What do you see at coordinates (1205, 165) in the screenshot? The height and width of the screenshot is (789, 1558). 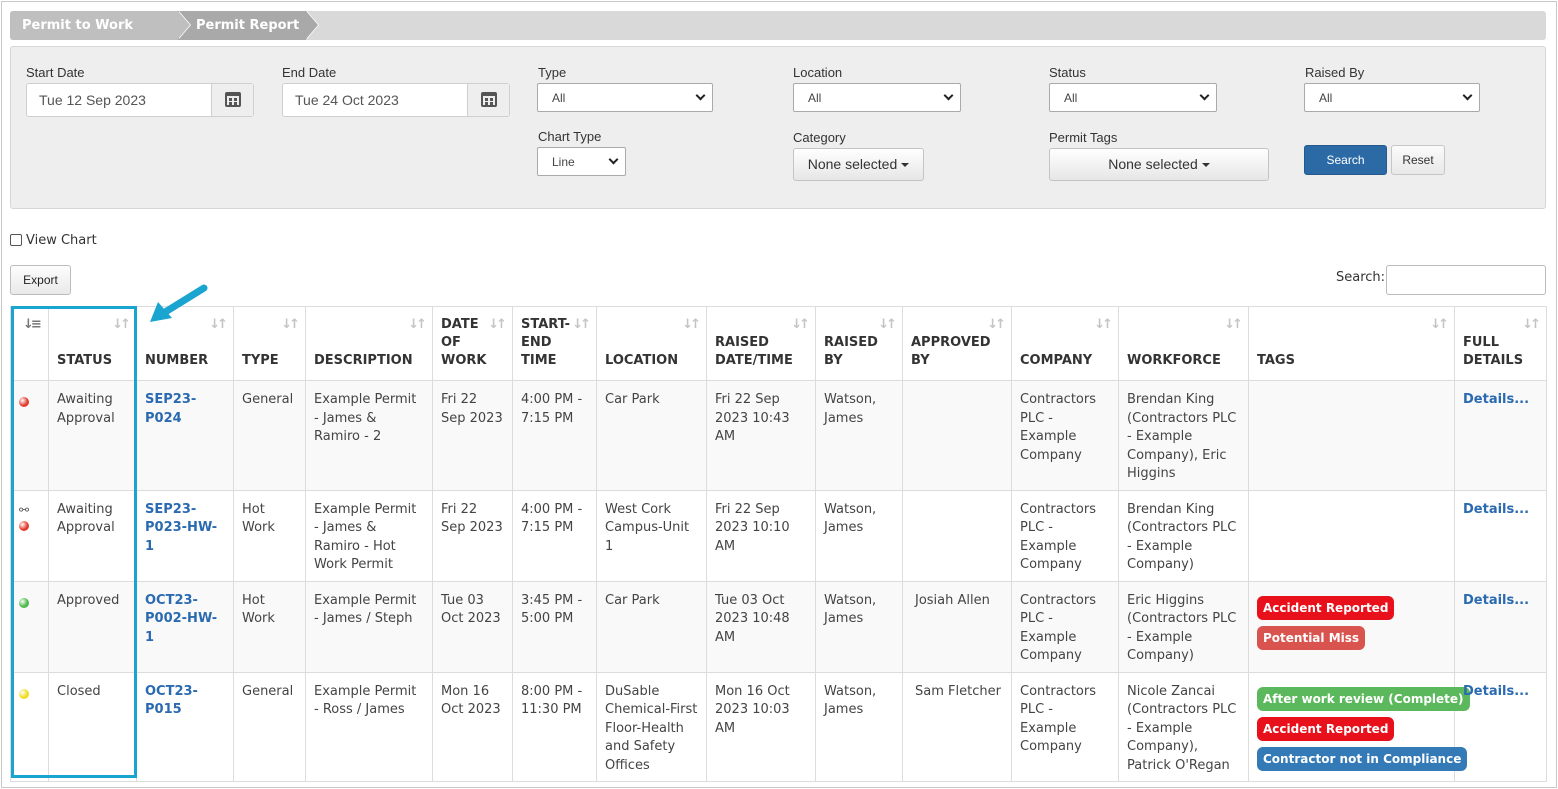 I see `caret-down-icon` at bounding box center [1205, 165].